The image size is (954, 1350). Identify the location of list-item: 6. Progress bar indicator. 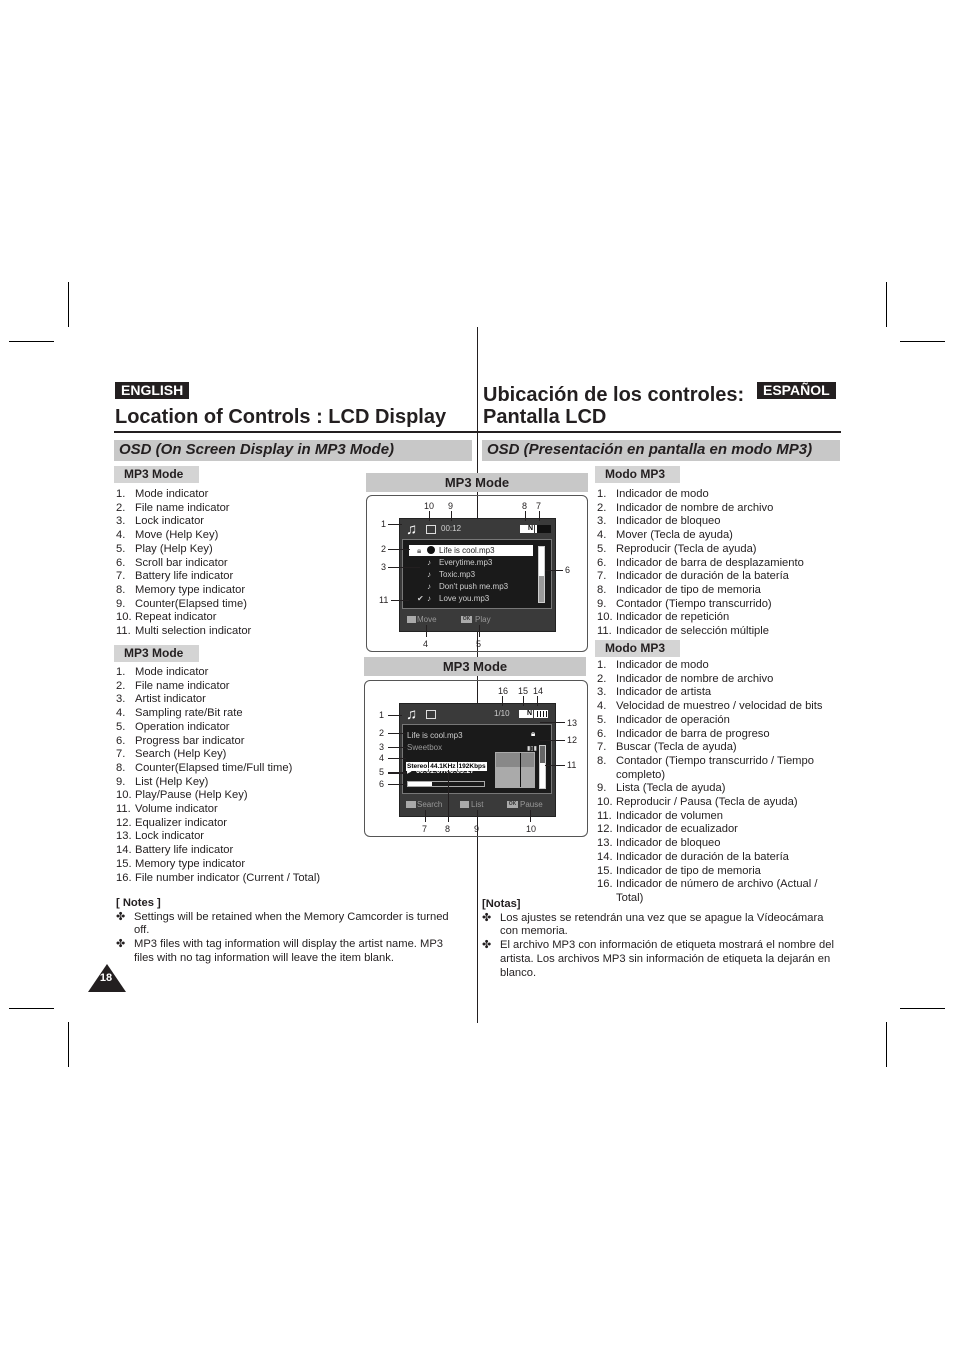
(218, 742).